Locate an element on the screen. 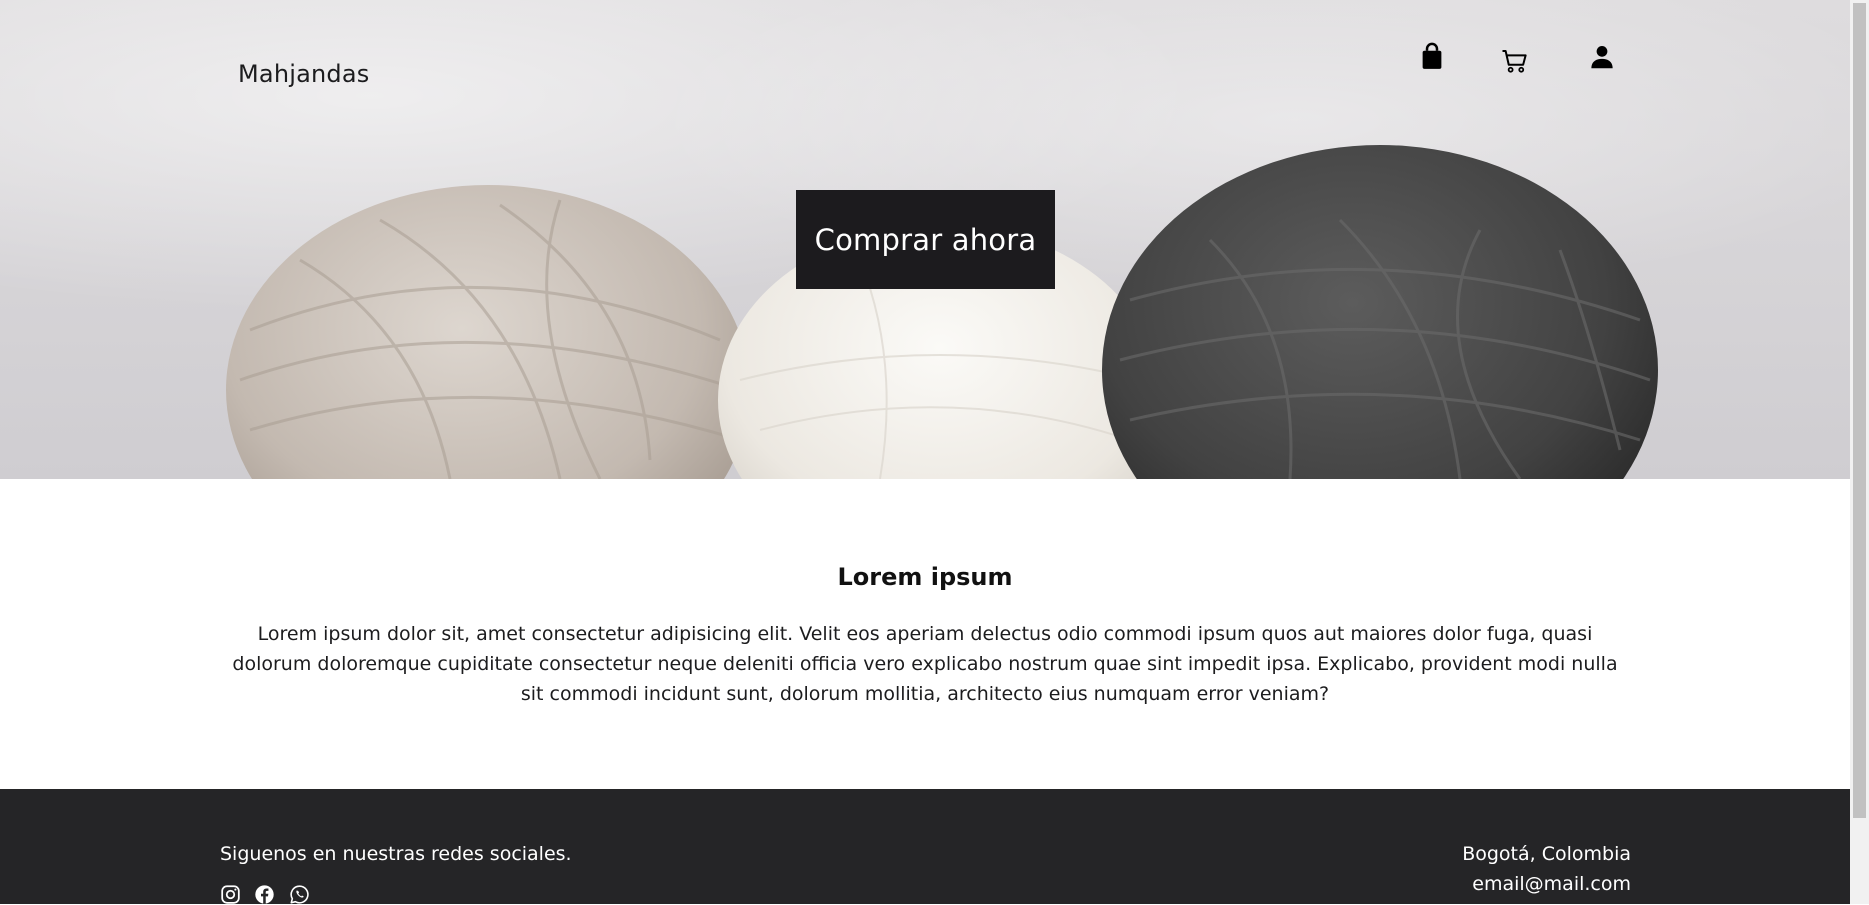  shopping-bag-icon is located at coordinates (1432, 57).